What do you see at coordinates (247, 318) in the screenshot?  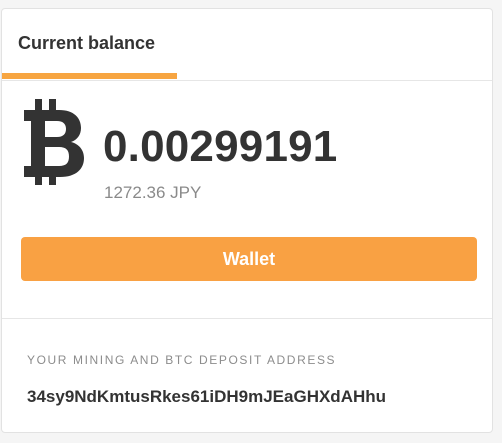 I see `divider` at bounding box center [247, 318].